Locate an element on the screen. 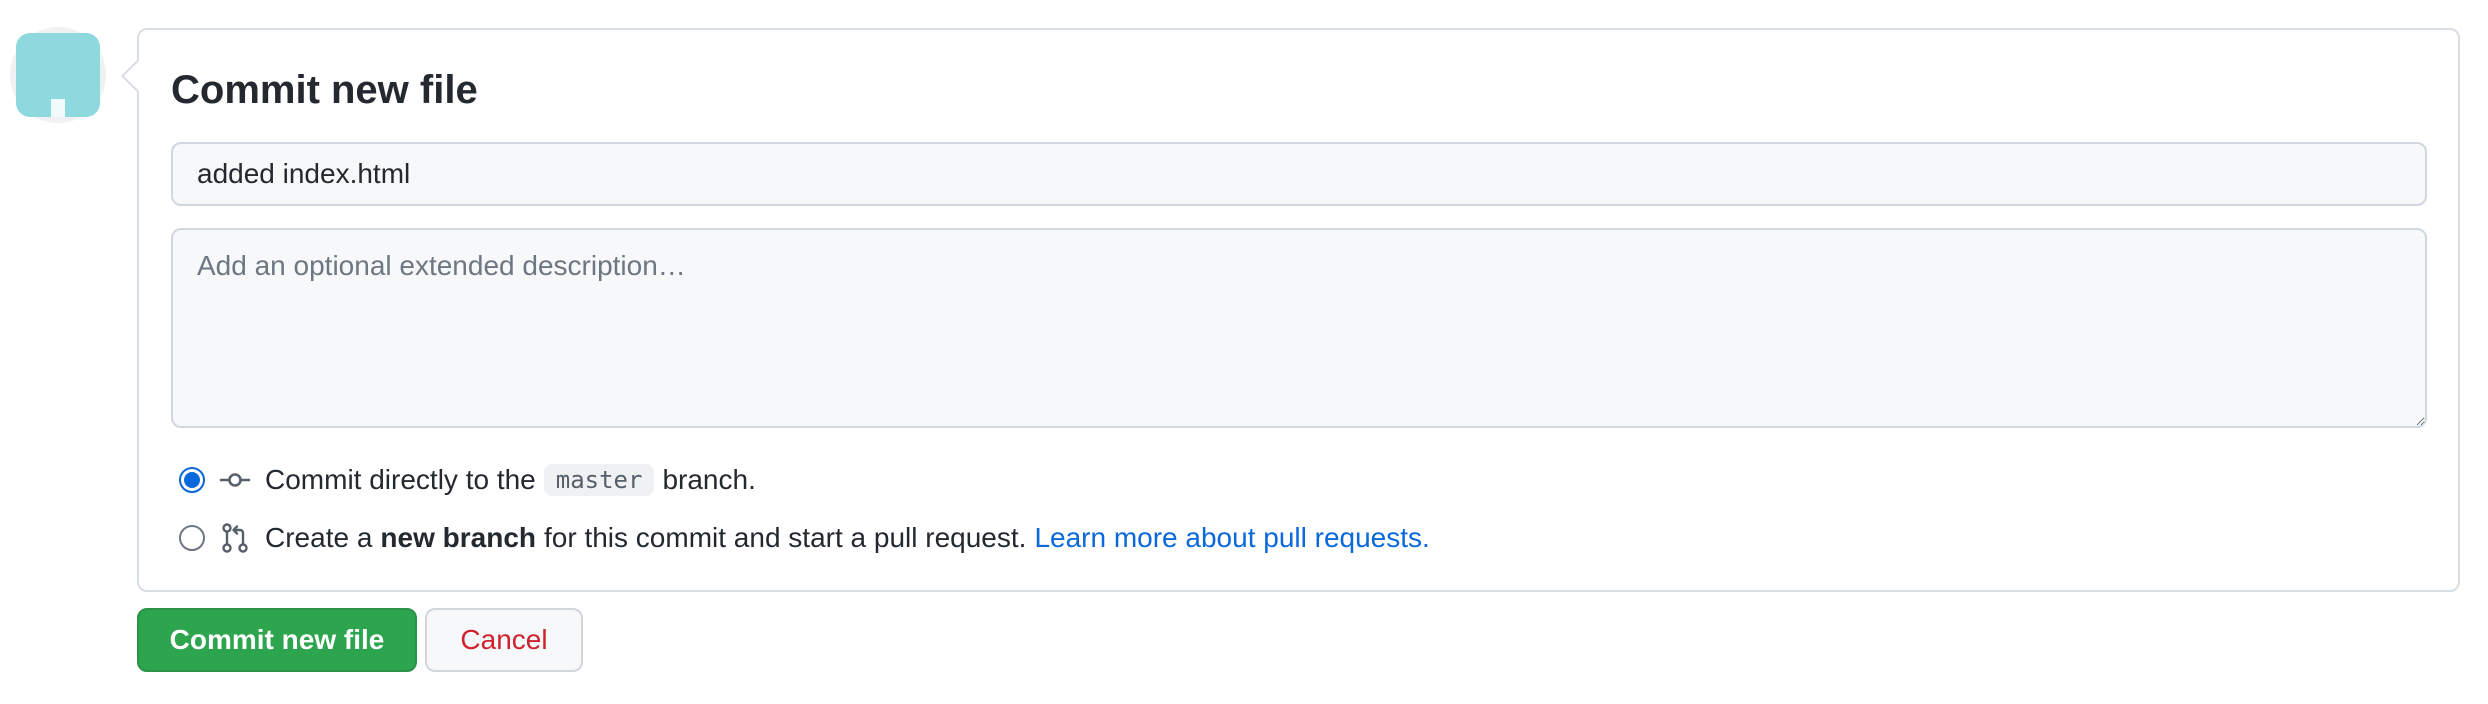 The image size is (2488, 704). new-branch-radio is located at coordinates (192, 538).